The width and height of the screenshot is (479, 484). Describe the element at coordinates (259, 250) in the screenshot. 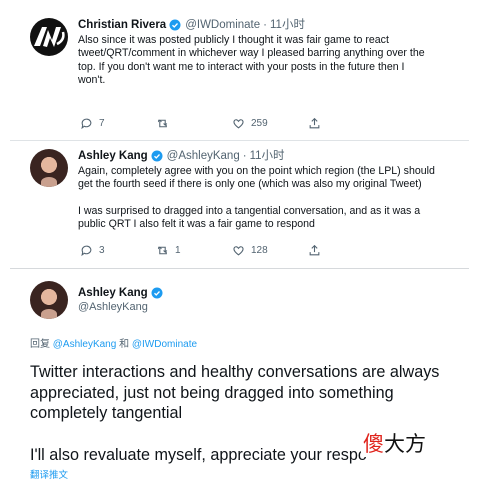

I see `like-count: 128` at that location.